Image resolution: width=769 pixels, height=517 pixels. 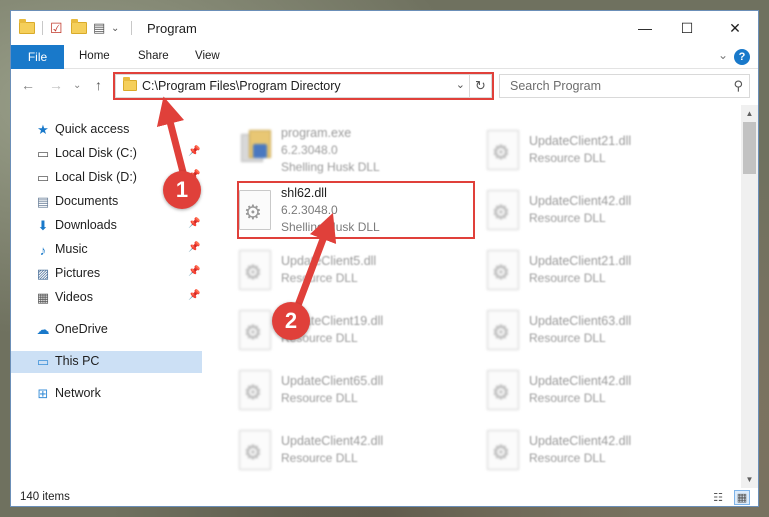 I want to click on sidebar-item-label: Local Disk (D:), so click(x=96, y=177).